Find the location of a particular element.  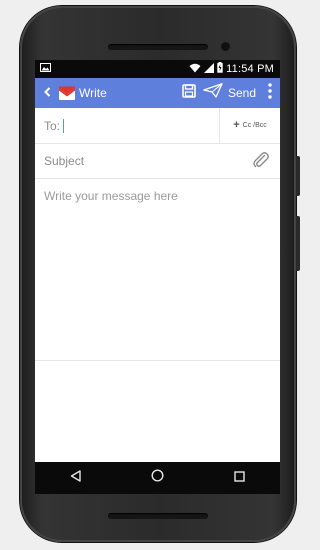

cc-bcc-label: Cc /Bcc is located at coordinates (254, 125).